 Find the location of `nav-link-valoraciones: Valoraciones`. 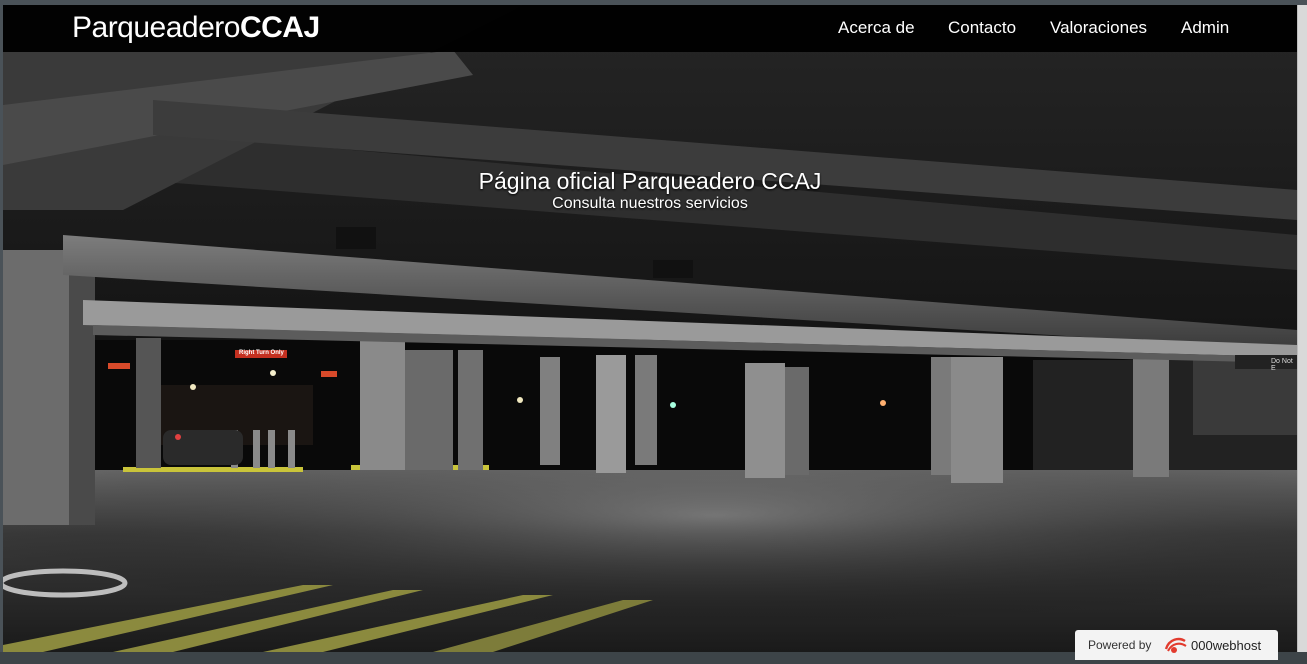

nav-link-valoraciones: Valoraciones is located at coordinates (1098, 28).